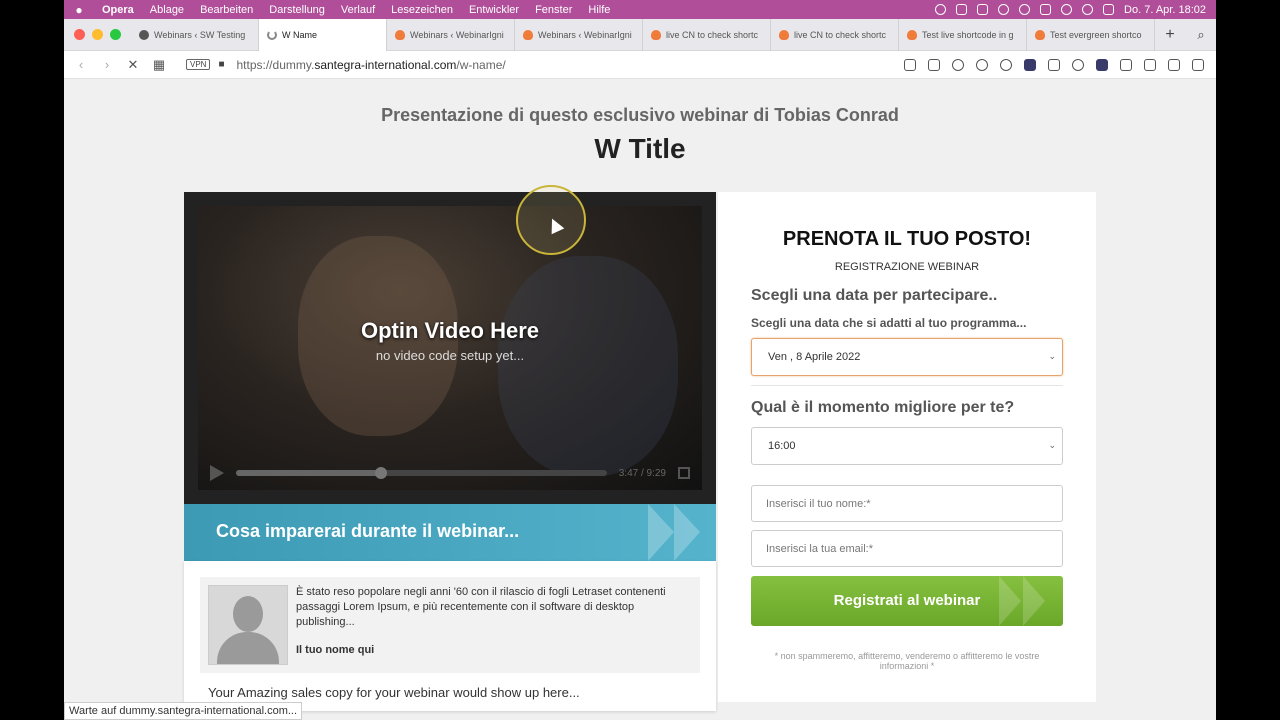  What do you see at coordinates (1102, 64) in the screenshot?
I see `wallet-icon` at bounding box center [1102, 64].